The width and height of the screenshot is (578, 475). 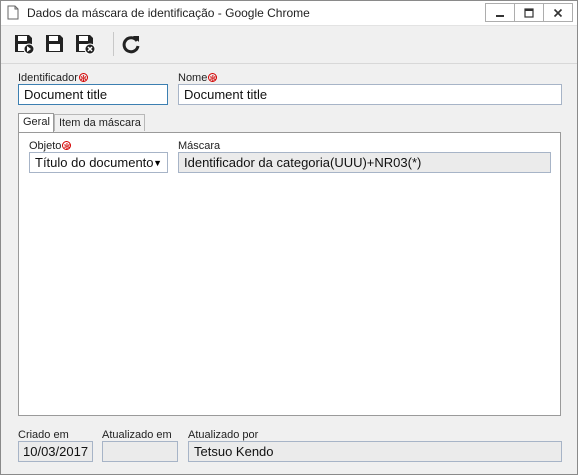 I want to click on criado-em-field: 10/03/2017, so click(x=55, y=451).